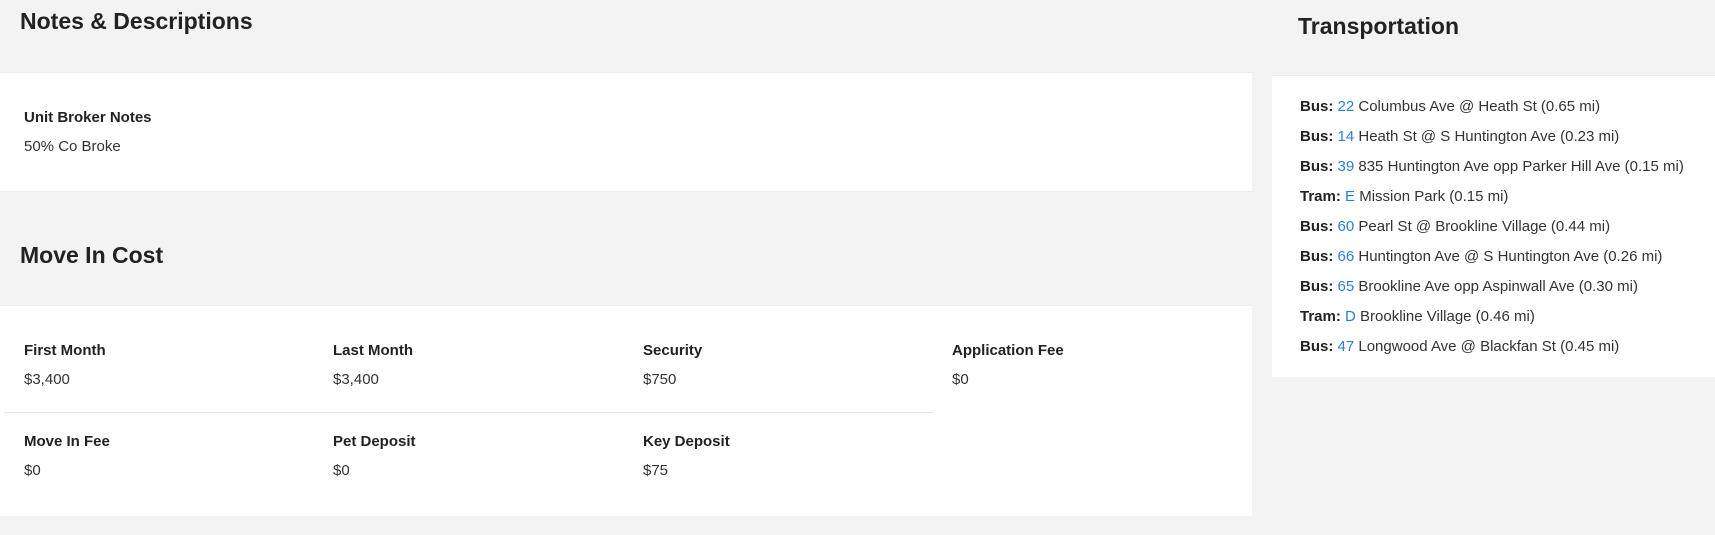  What do you see at coordinates (656, 470) in the screenshot?
I see `field-value: $75` at bounding box center [656, 470].